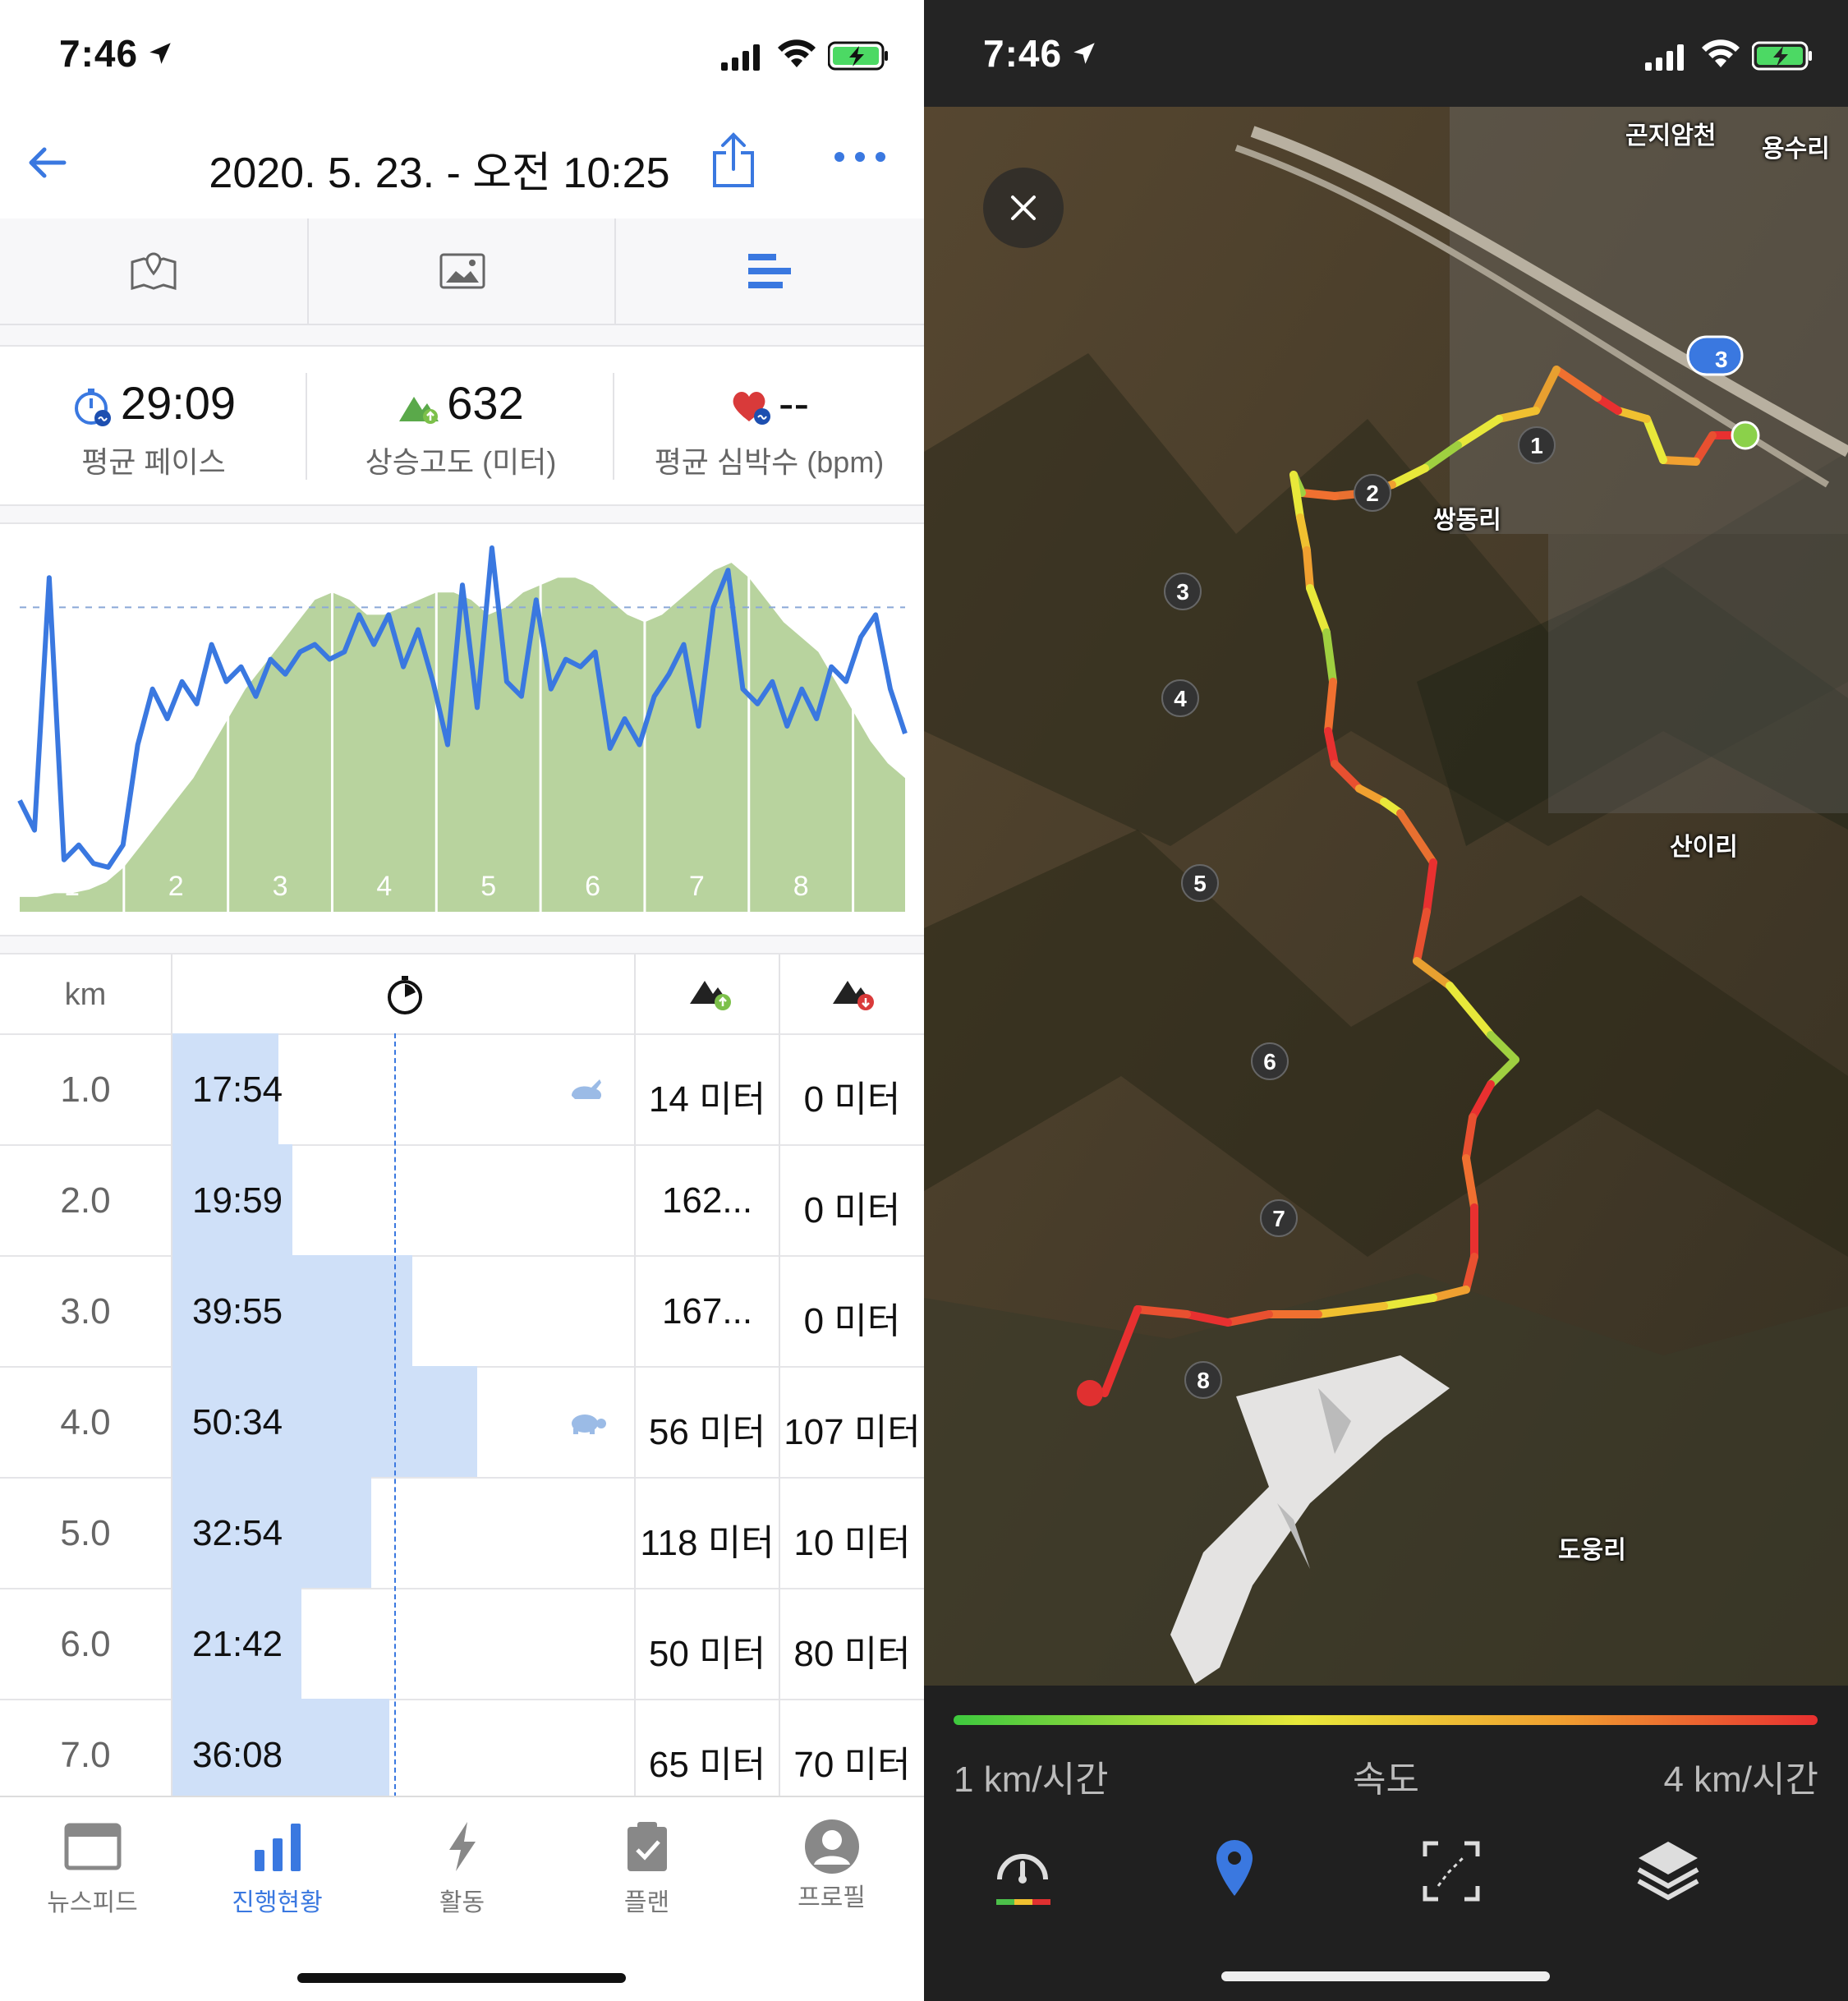 The image size is (1848, 2001). Describe the element at coordinates (733, 160) in the screenshot. I see `share-icon` at that location.